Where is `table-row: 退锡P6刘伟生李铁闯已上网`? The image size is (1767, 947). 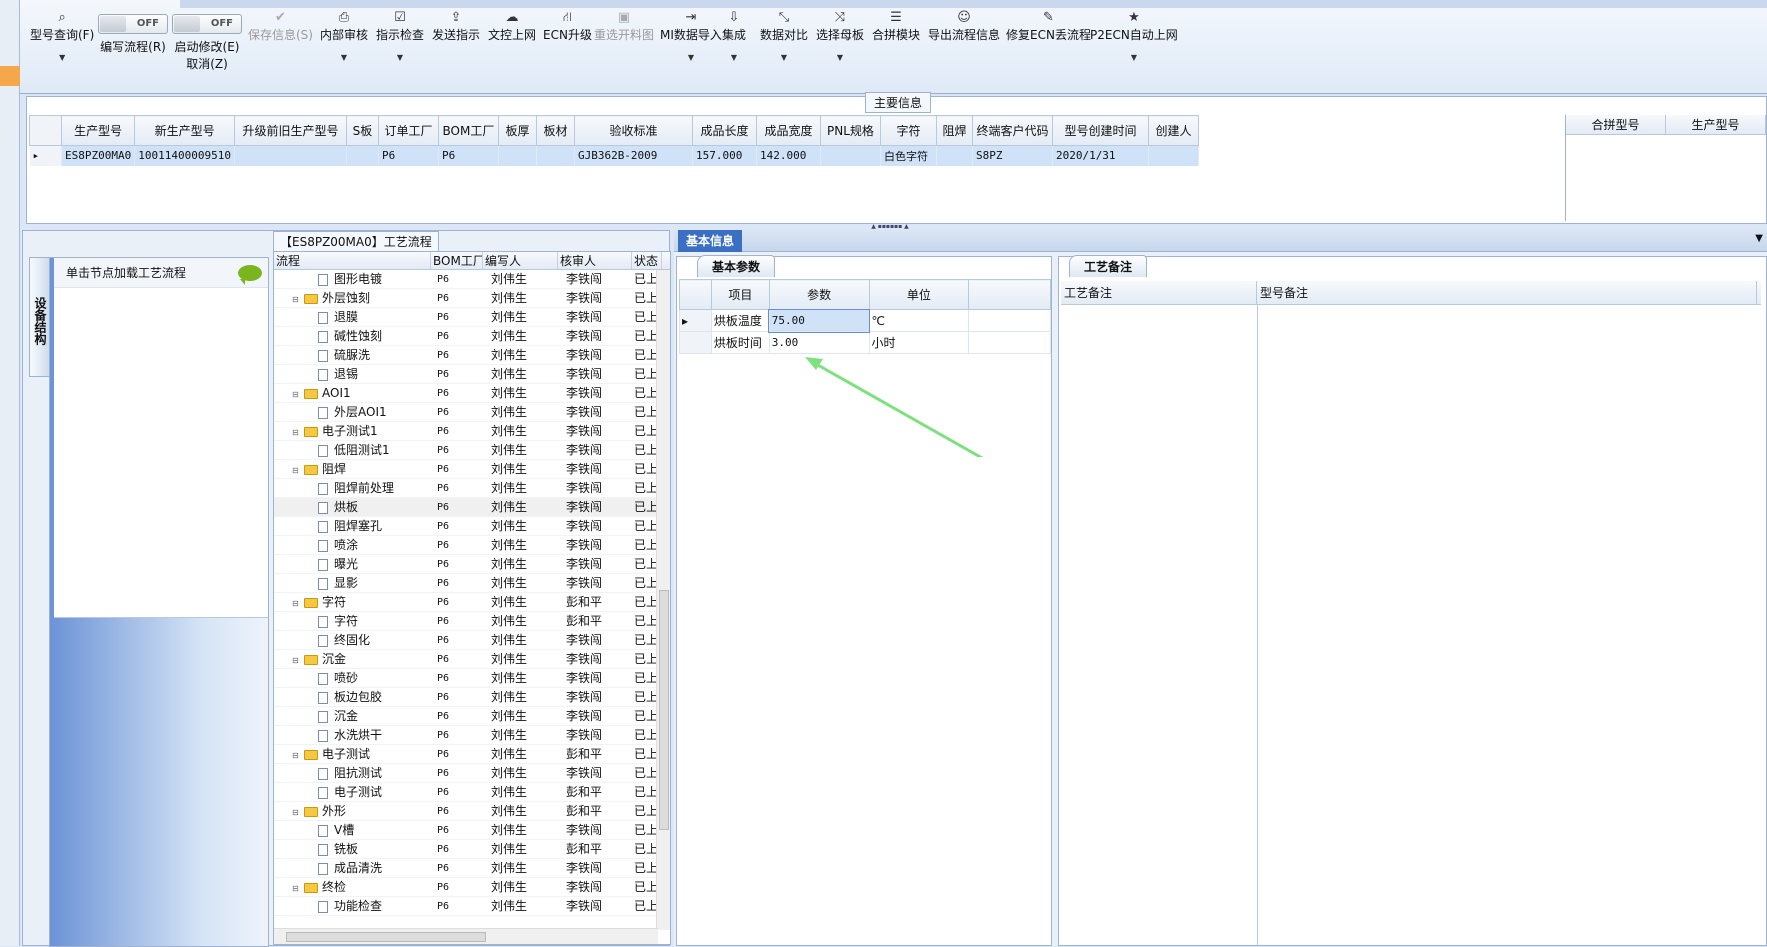
table-row: 退锡P6刘伟生李铁闯已上网 is located at coordinates (472, 374).